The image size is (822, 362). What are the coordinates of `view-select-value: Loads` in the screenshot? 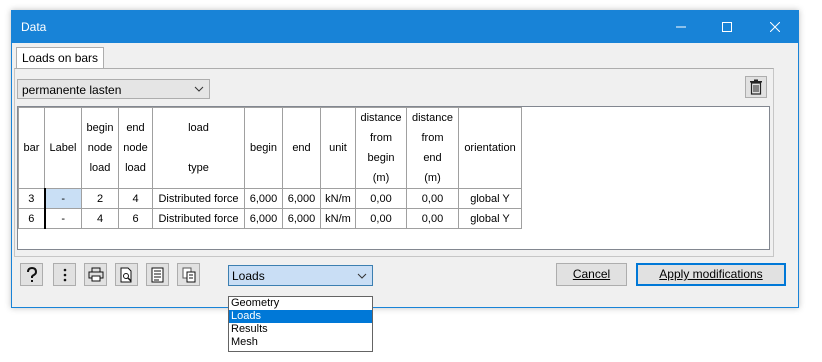 It's located at (248, 276).